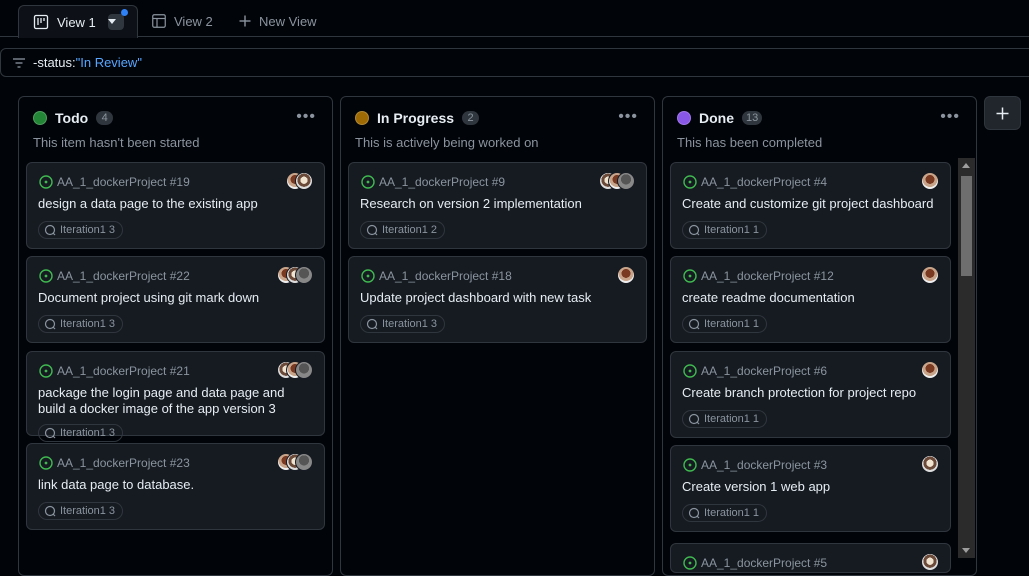 This screenshot has height=576, width=1029. Describe the element at coordinates (41, 22) in the screenshot. I see `board-icon` at that location.